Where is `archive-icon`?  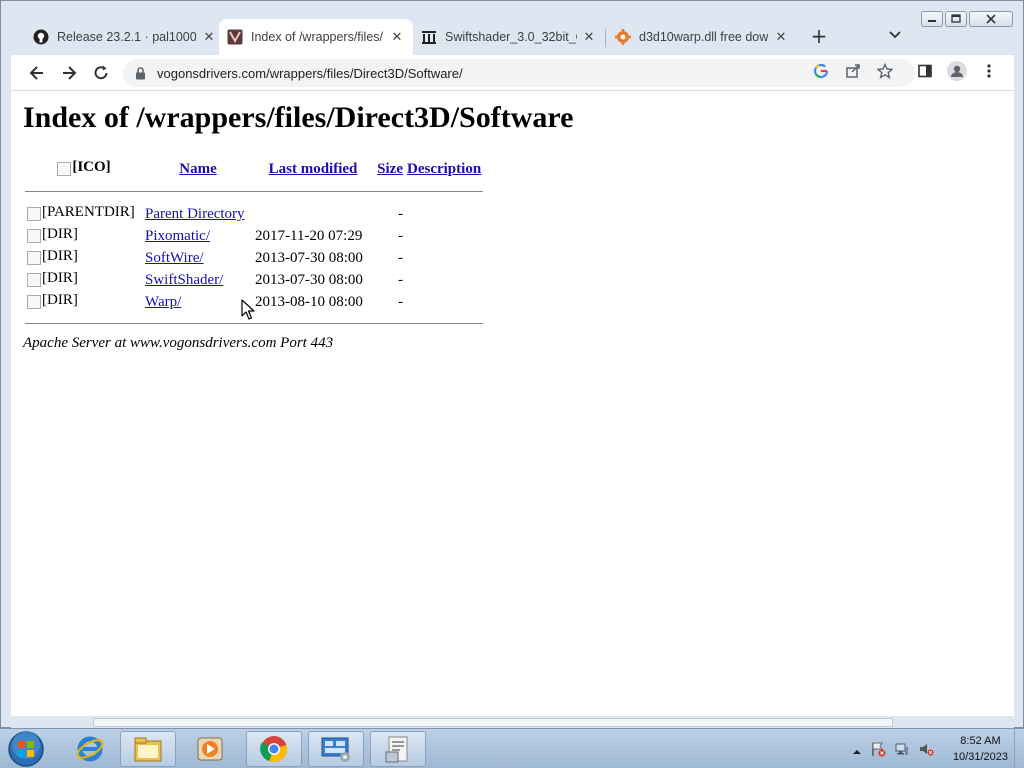 archive-icon is located at coordinates (429, 37).